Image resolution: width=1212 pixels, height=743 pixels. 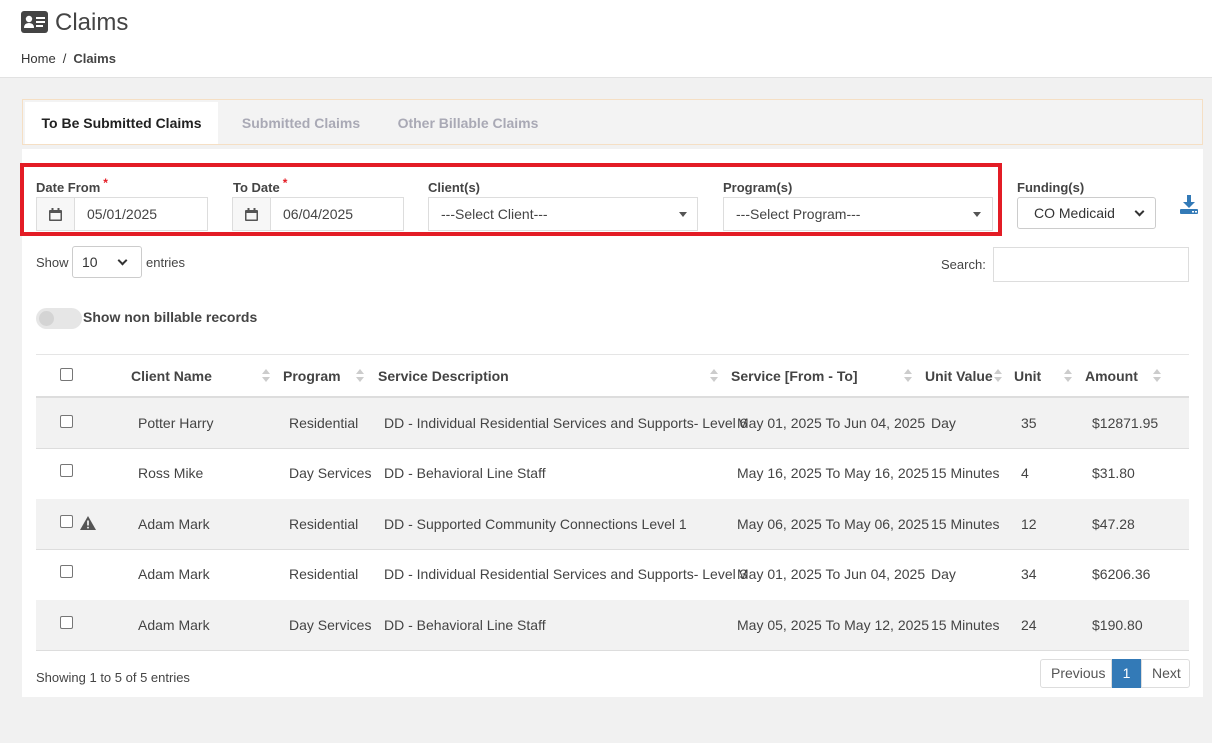 I want to click on cell-amount: $47.28, so click(x=1113, y=524).